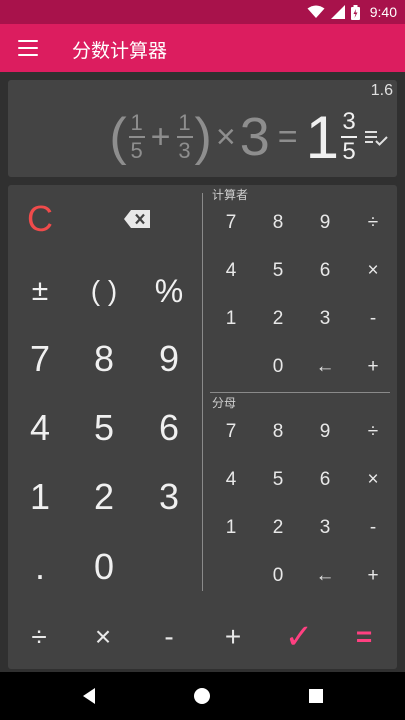  I want to click on horizontal-divider, so click(300, 392).